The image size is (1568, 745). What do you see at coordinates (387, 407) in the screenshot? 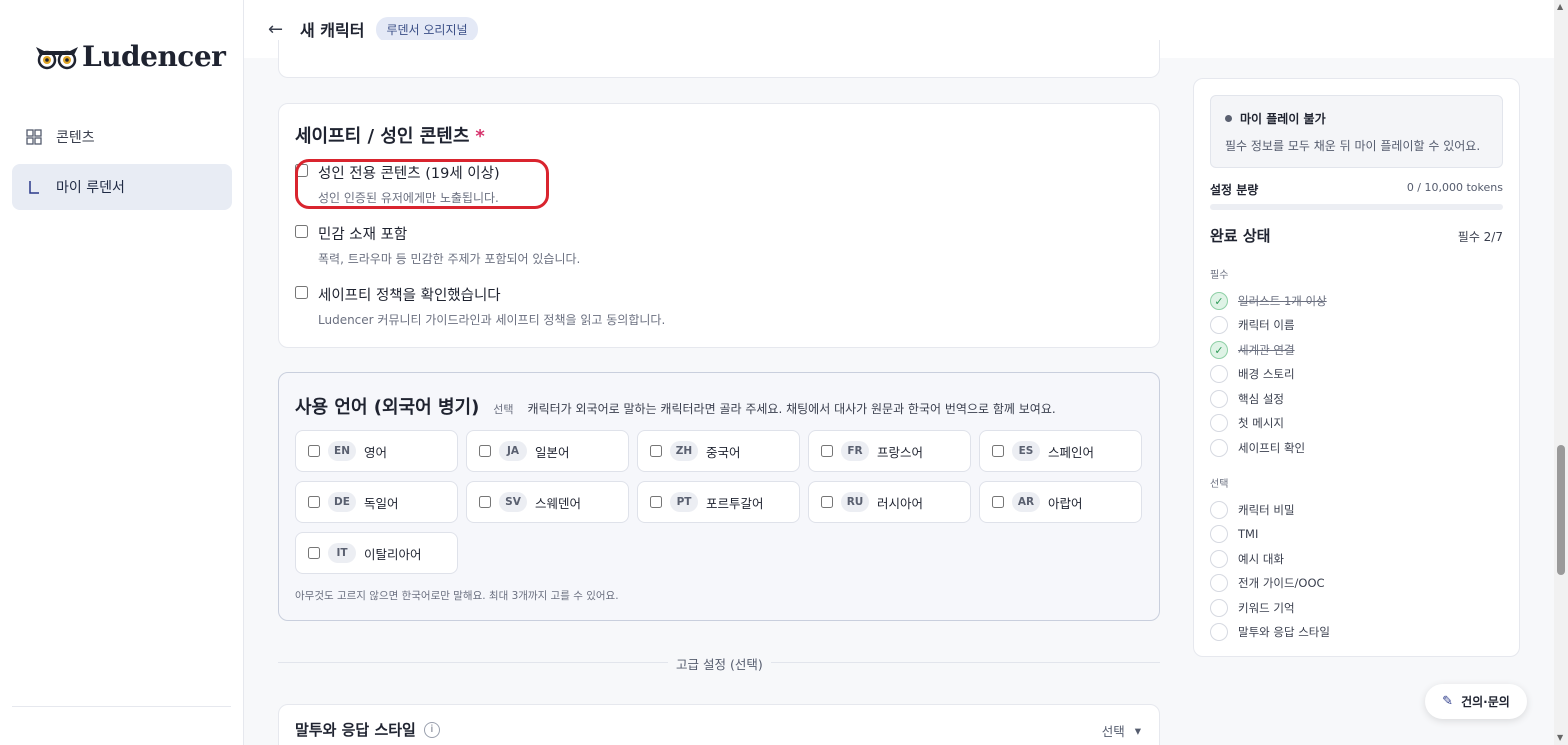
I see `language-title: 사용 언어 (외국어 병기)` at bounding box center [387, 407].